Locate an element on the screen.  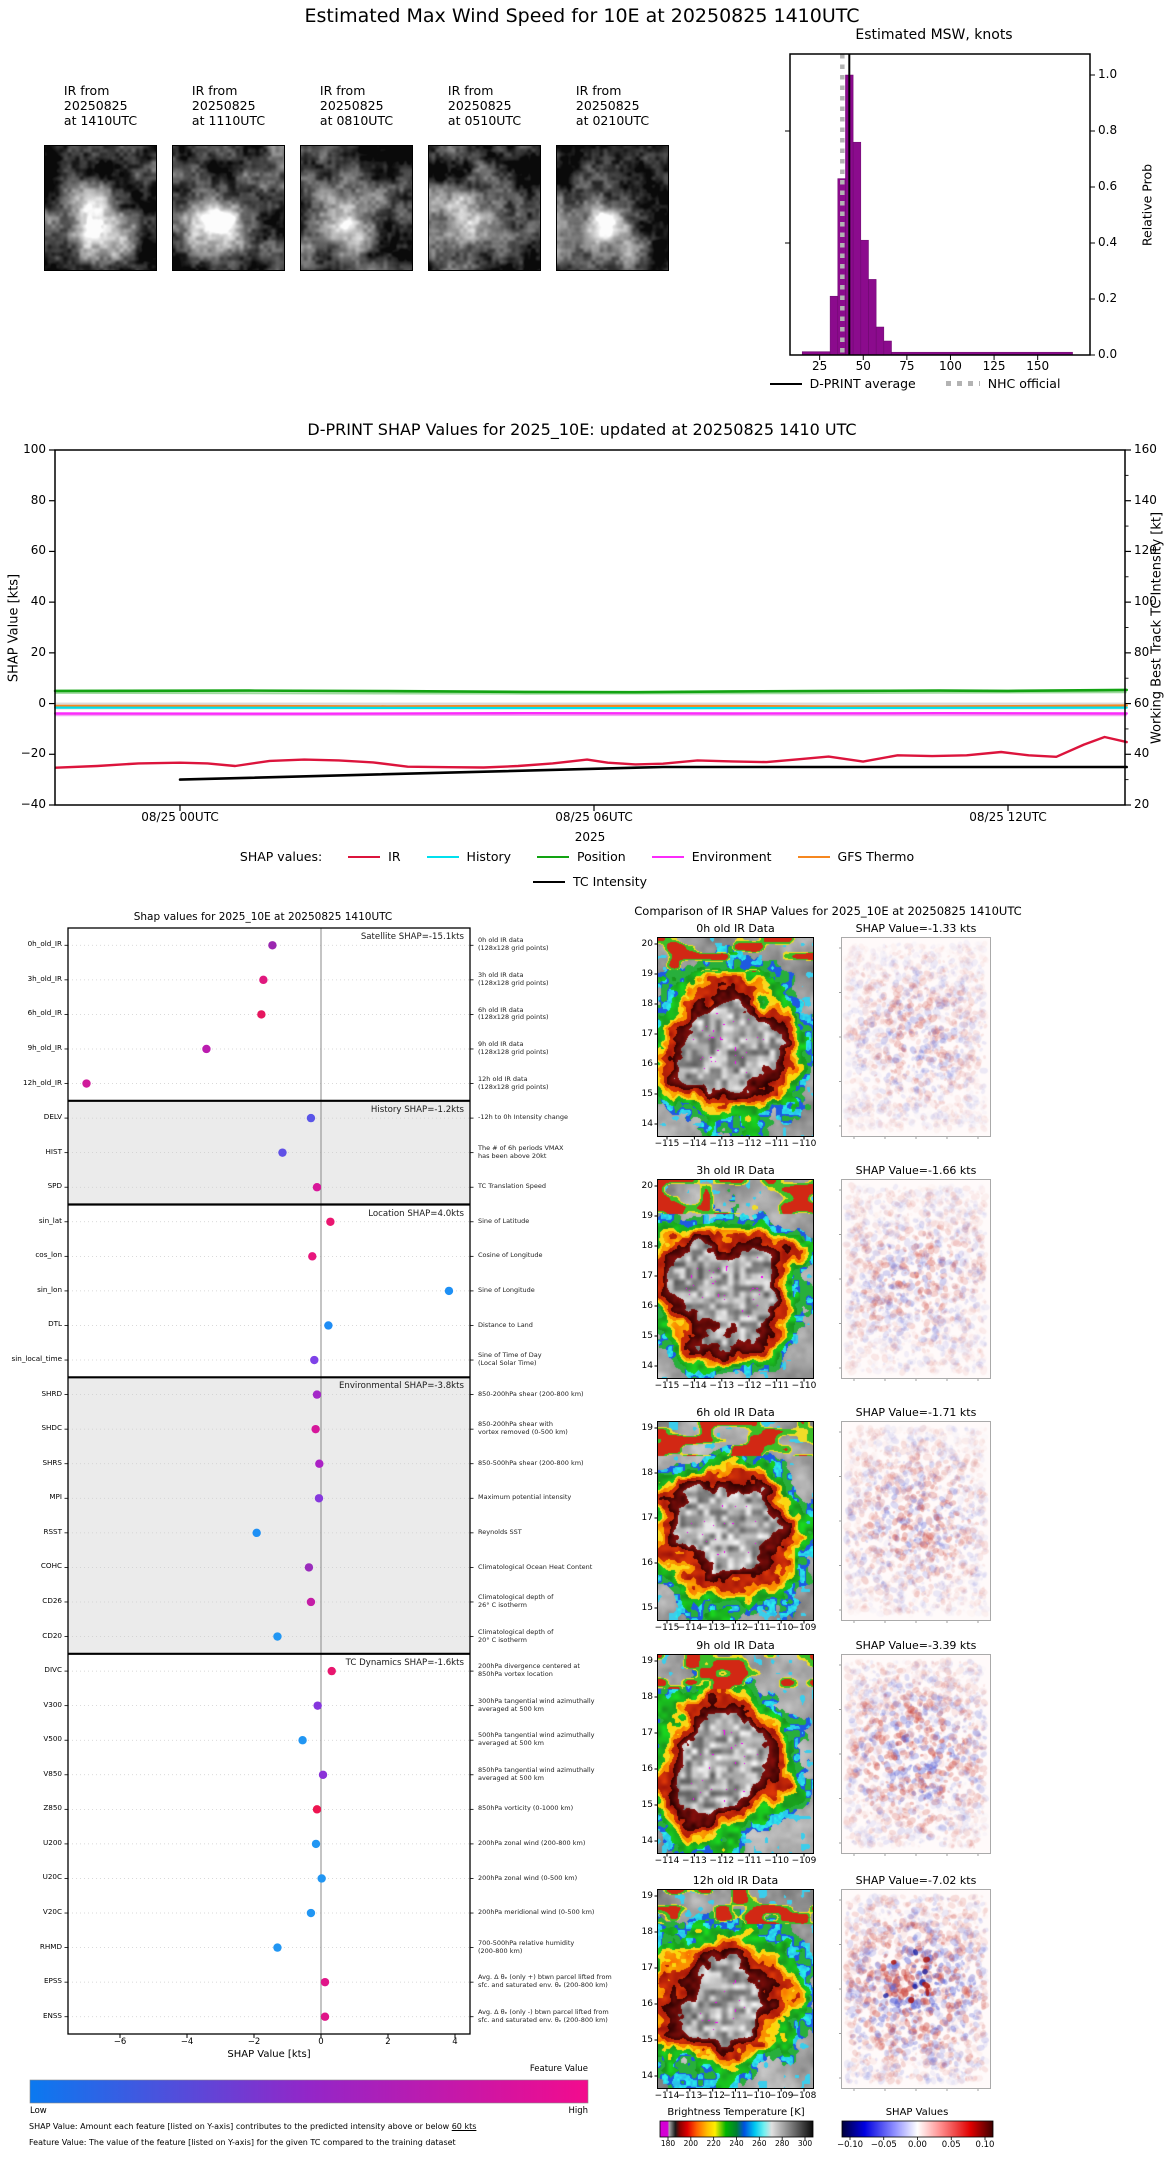
dotplot-row-desc: 850hPa vorticity (0-1000 km) is located at coordinates (526, 1808).